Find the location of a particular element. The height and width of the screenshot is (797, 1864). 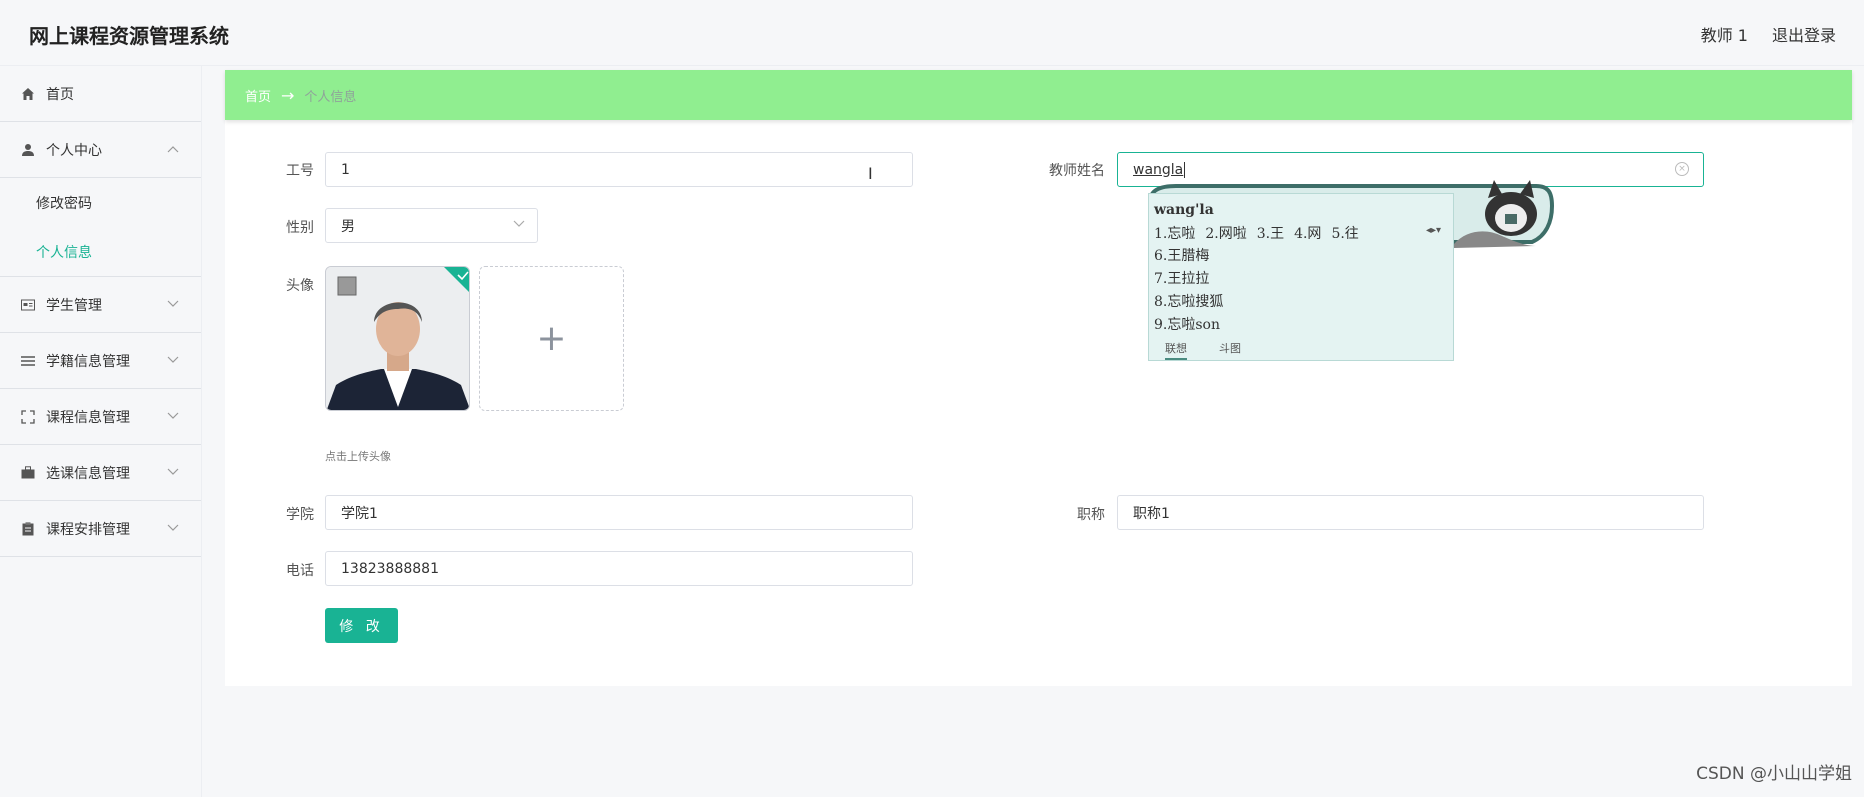

sidebar-item-label: 学籍信息管理 is located at coordinates (88, 361).